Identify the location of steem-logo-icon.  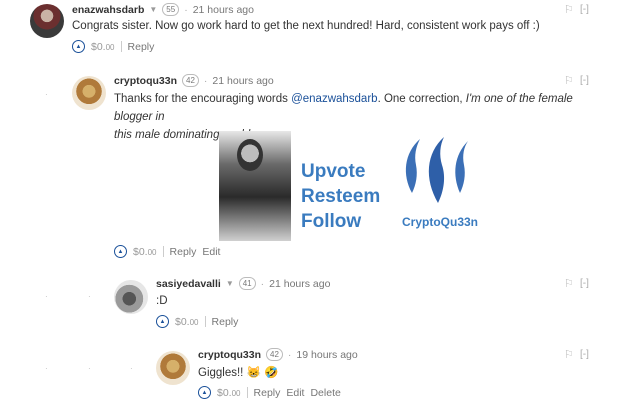
(436, 170).